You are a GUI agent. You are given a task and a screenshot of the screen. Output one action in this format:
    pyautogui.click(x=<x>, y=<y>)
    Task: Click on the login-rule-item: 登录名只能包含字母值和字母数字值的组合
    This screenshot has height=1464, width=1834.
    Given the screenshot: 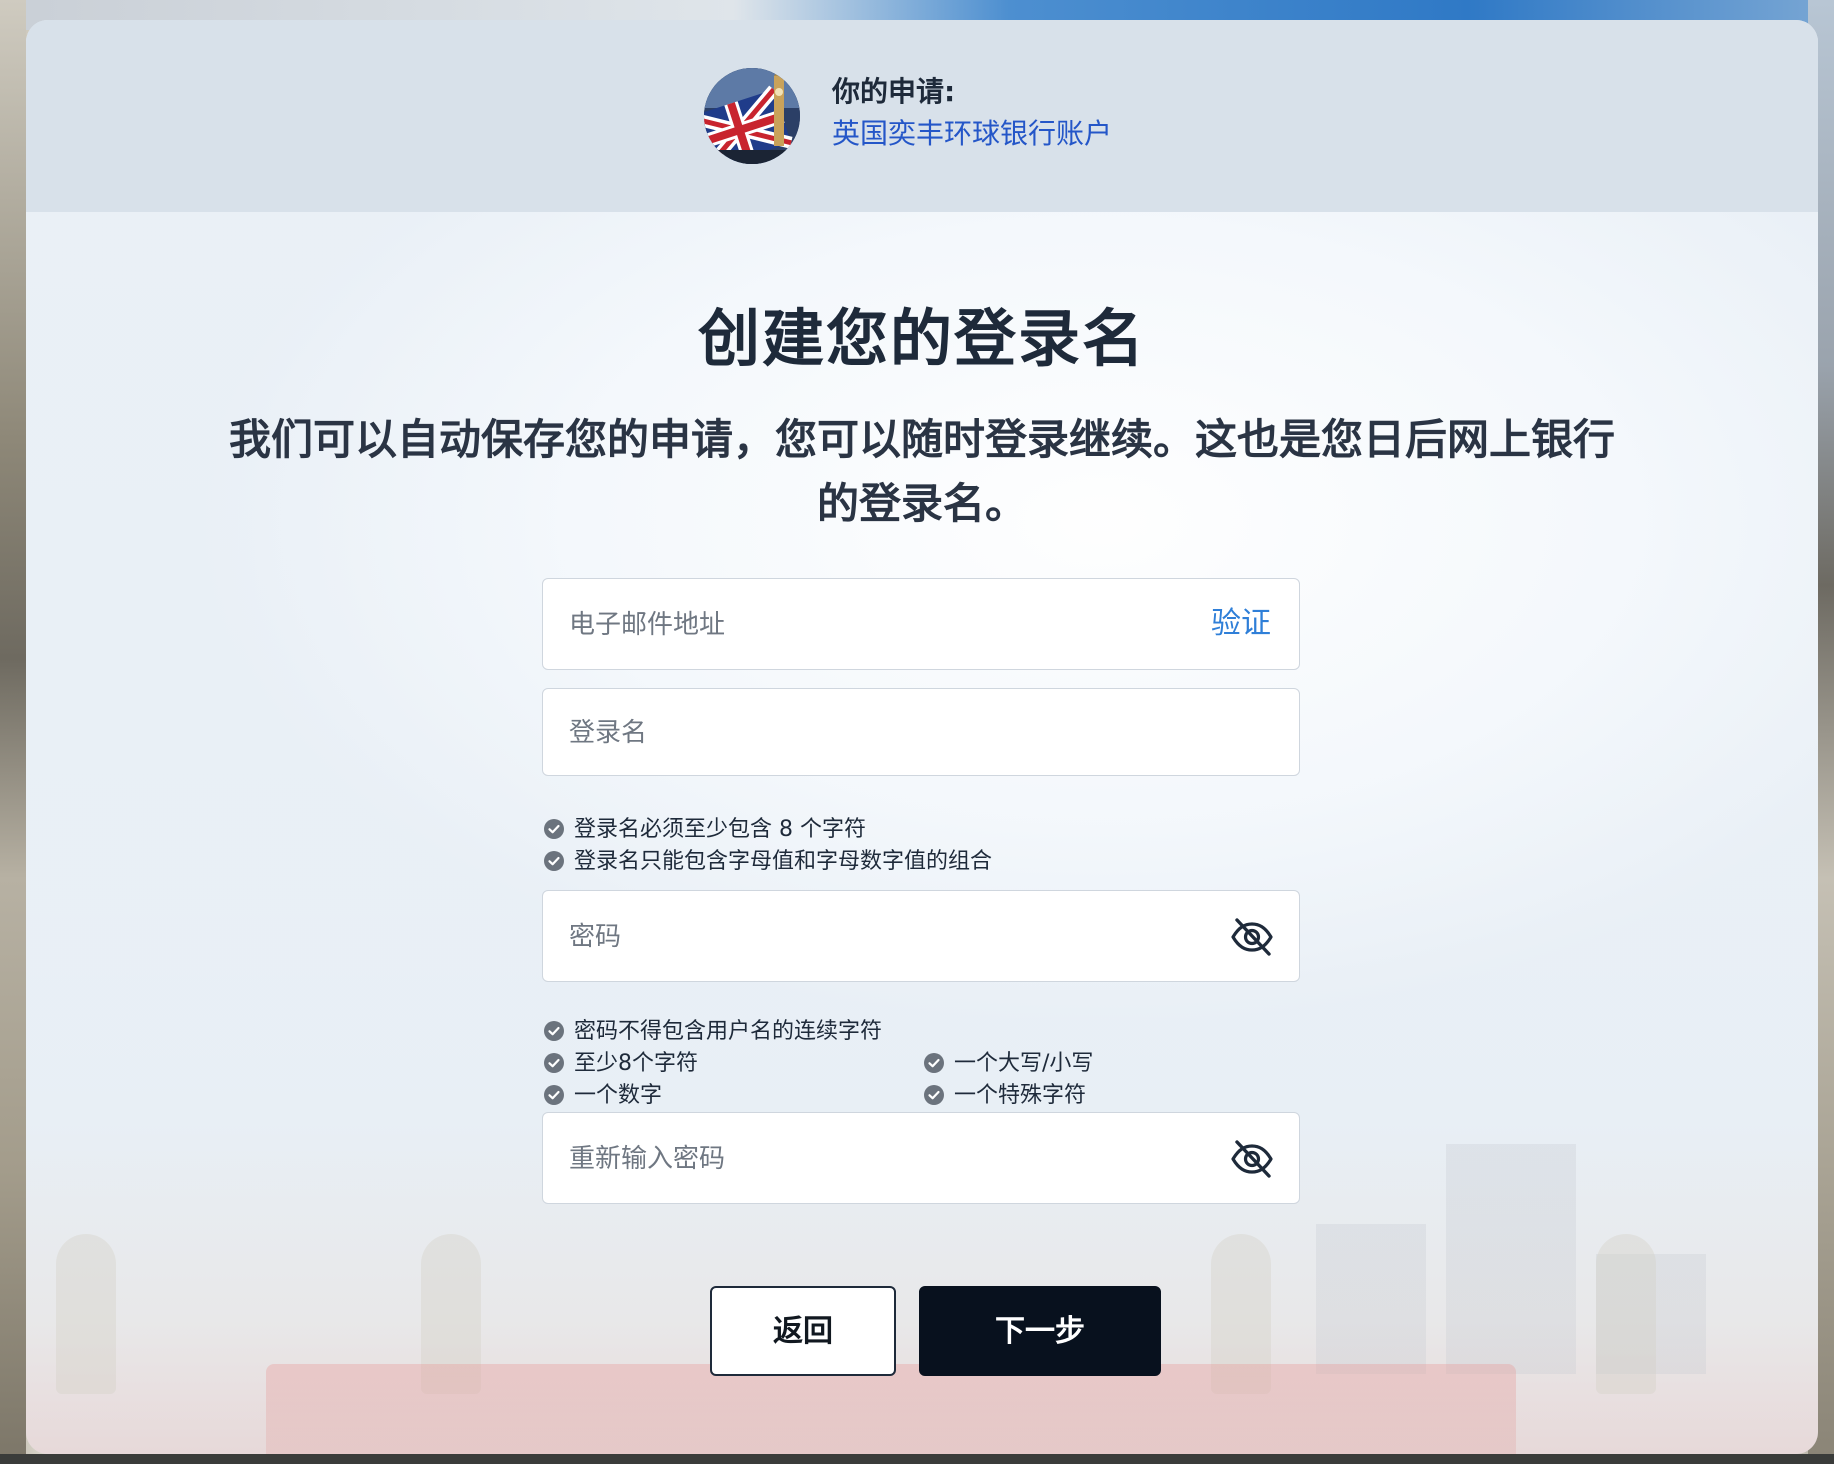 What is the action you would take?
    pyautogui.click(x=768, y=862)
    